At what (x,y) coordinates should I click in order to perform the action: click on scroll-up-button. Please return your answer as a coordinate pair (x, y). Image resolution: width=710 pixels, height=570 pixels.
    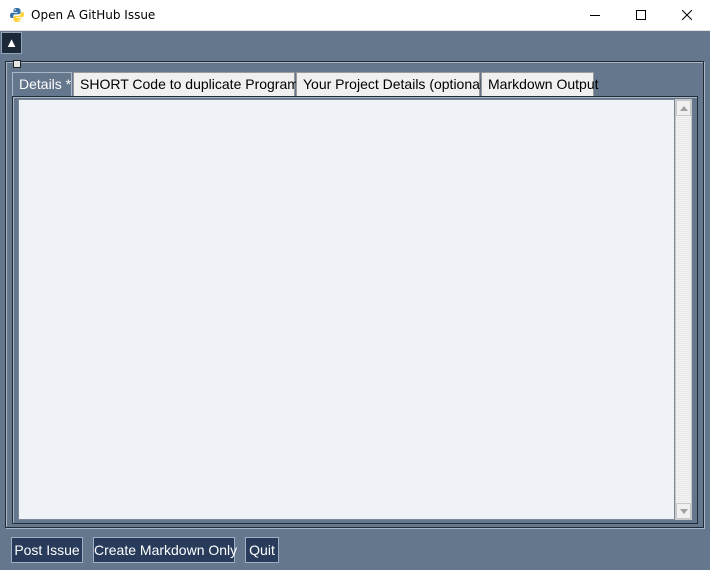
    Looking at the image, I should click on (683, 108).